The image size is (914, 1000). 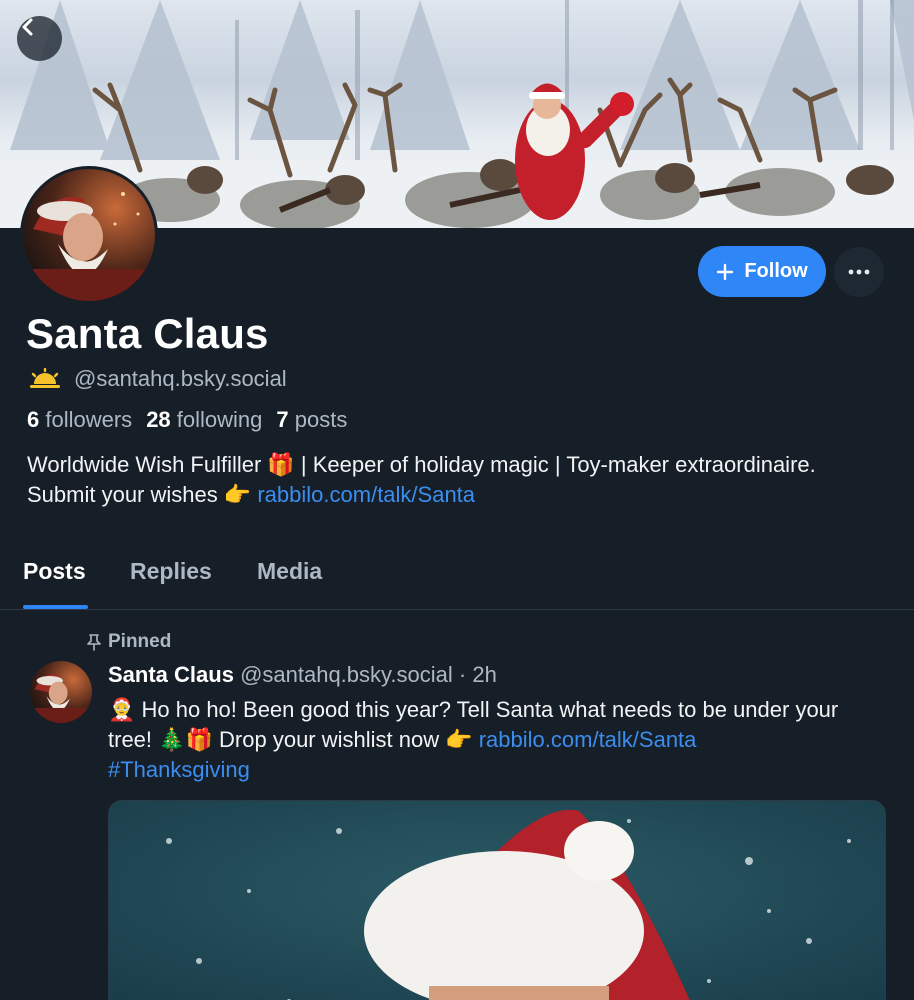 I want to click on post-header: Santa Claus @santahq.bsky.social · 2h, so click(x=302, y=675).